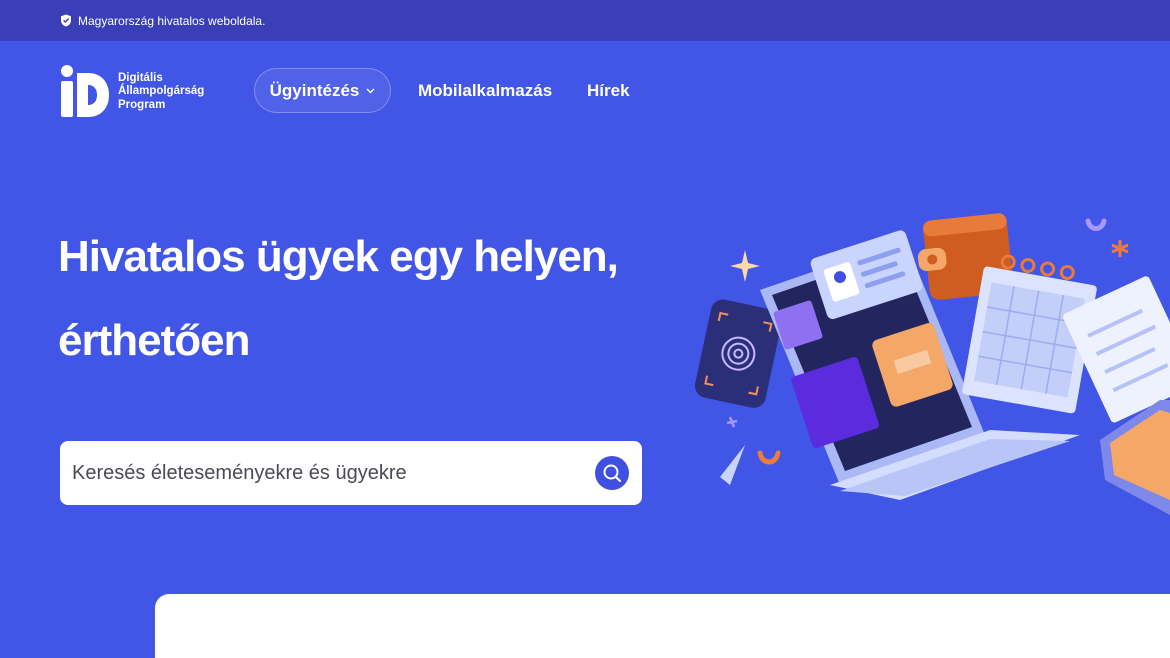 This screenshot has height=658, width=1170. I want to click on search-box, so click(351, 473).